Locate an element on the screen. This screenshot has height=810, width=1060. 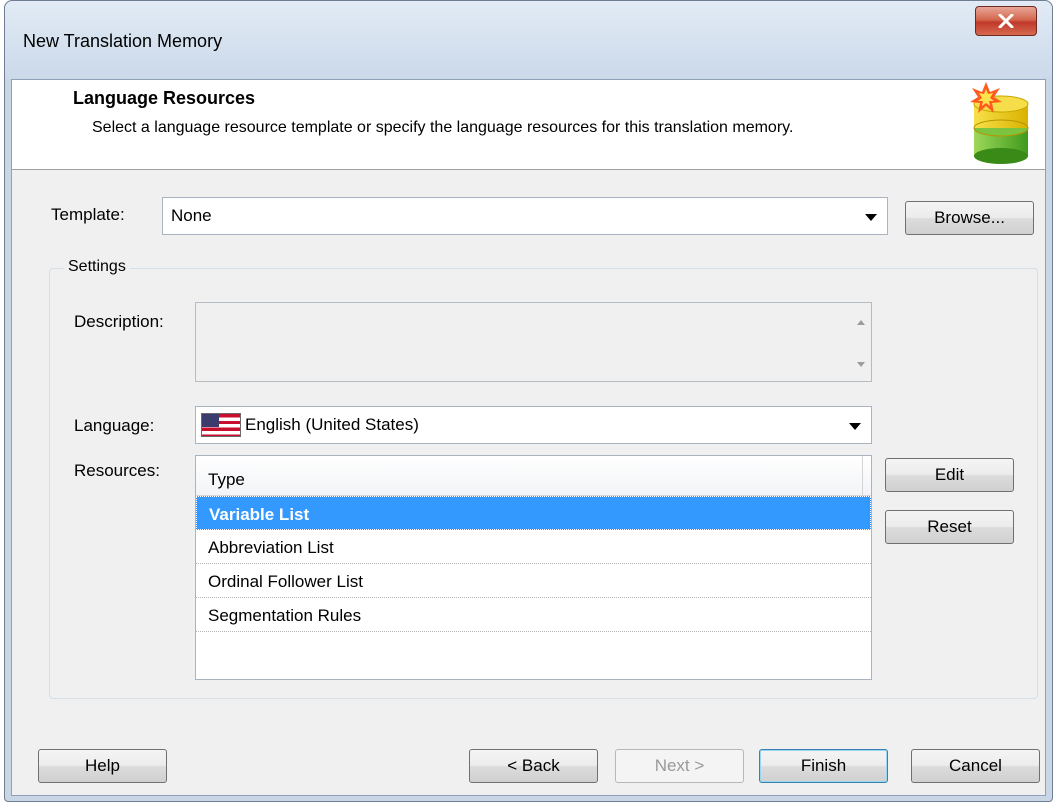
page-title: Language Resources is located at coordinates (164, 98).